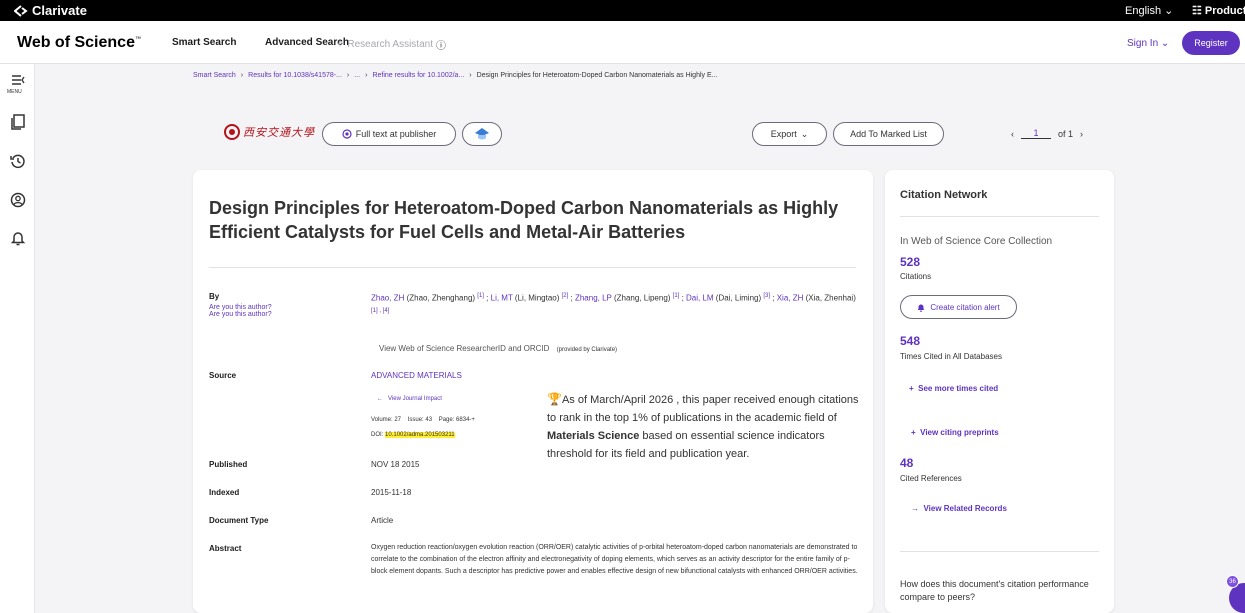 This screenshot has width=1245, height=613. Describe the element at coordinates (232, 132) in the screenshot. I see `university-seal-icon` at that location.